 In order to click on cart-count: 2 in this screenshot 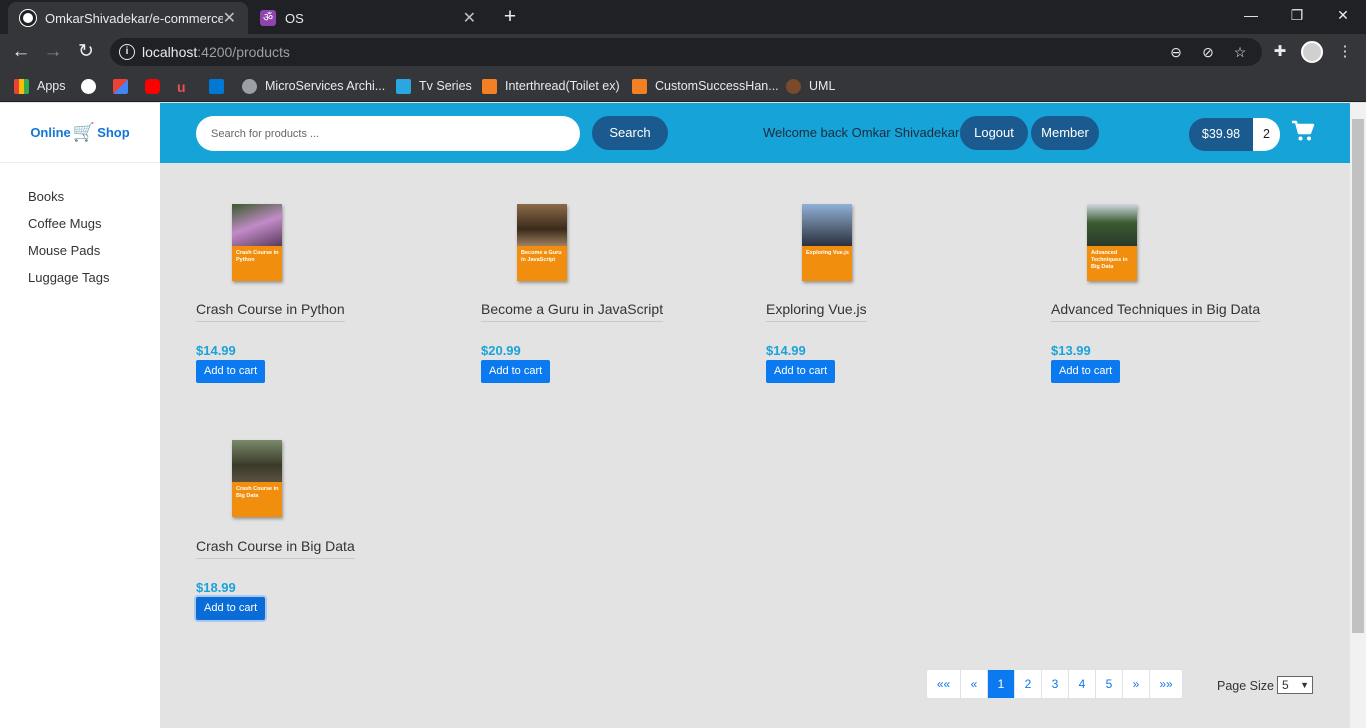, I will do `click(1266, 134)`.